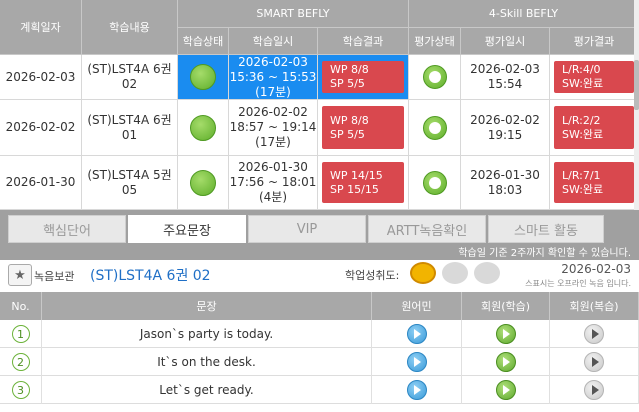 This screenshot has height=412, width=639. What do you see at coordinates (67, 229) in the screenshot?
I see `tab-key-words: 핵심단어` at bounding box center [67, 229].